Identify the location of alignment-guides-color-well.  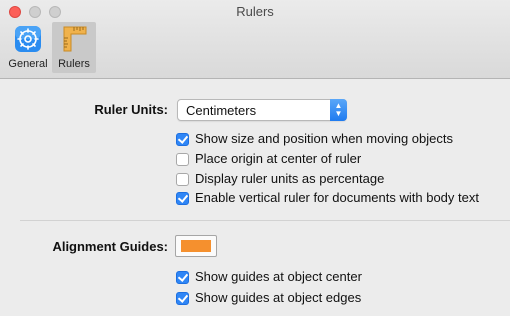
(196, 246).